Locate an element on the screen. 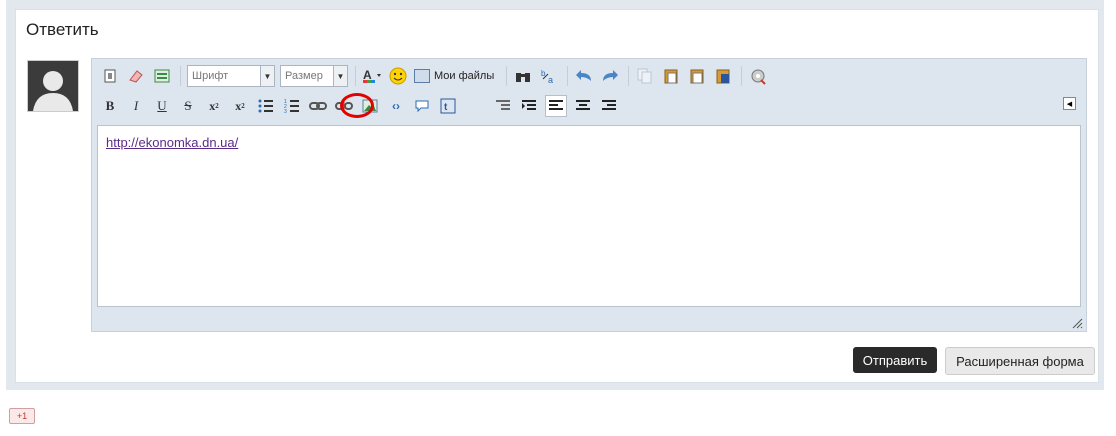 The width and height of the screenshot is (1116, 436). collapse-toolbar-icon: ◀ is located at coordinates (1069, 103).